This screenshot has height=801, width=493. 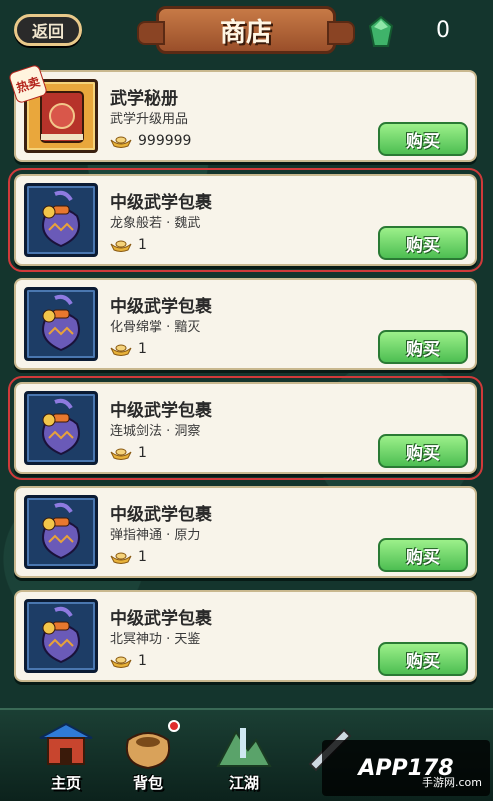 I want to click on nav-bag-label: 背包, so click(x=147, y=783).